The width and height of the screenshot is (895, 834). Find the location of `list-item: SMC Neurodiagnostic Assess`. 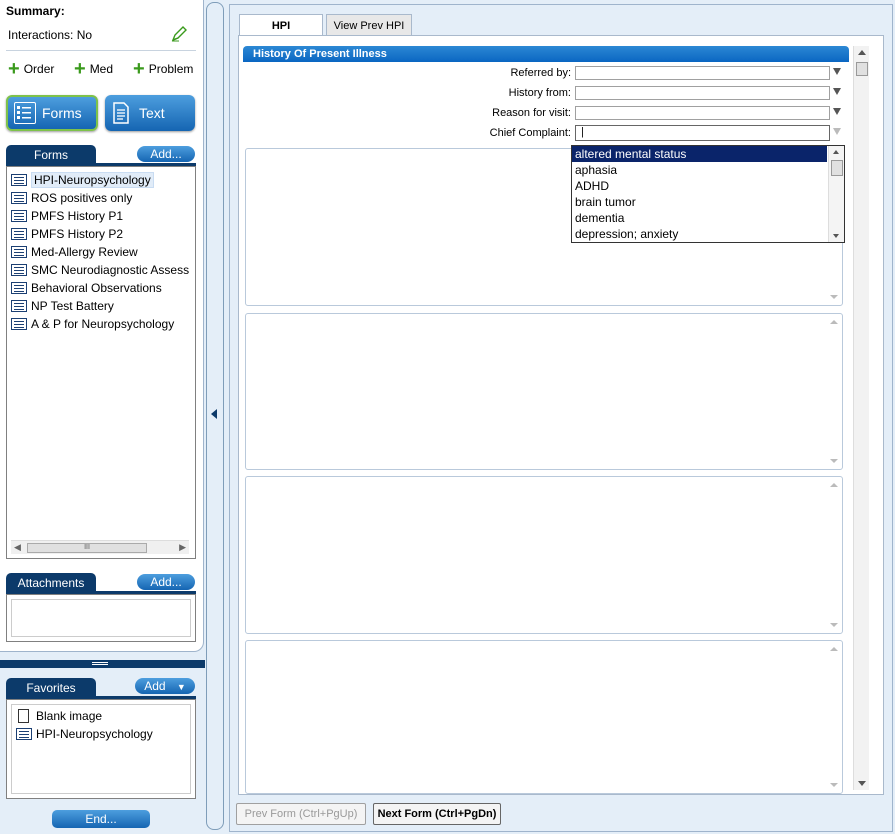

list-item: SMC Neurodiagnostic Assess is located at coordinates (101, 270).